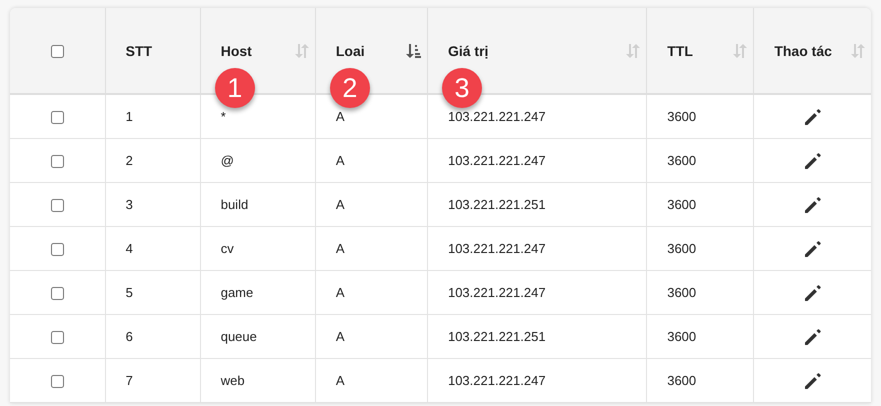 The image size is (881, 406). Describe the element at coordinates (129, 248) in the screenshot. I see `table-cell: 4` at that location.